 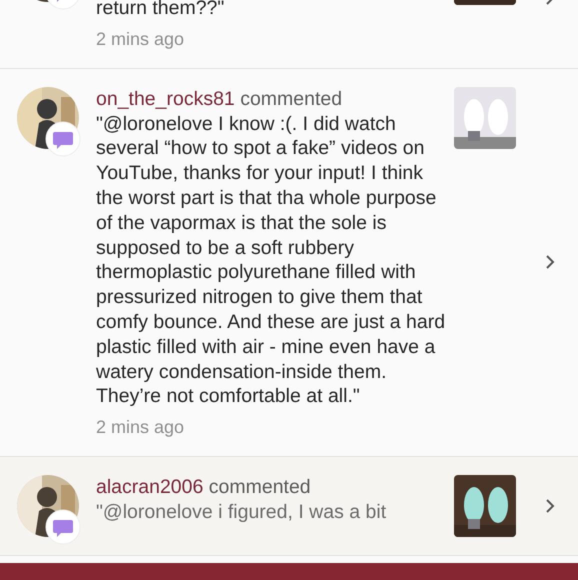 What do you see at coordinates (289, 34) in the screenshot?
I see `notification-row: return them??" 2 mins ago` at bounding box center [289, 34].